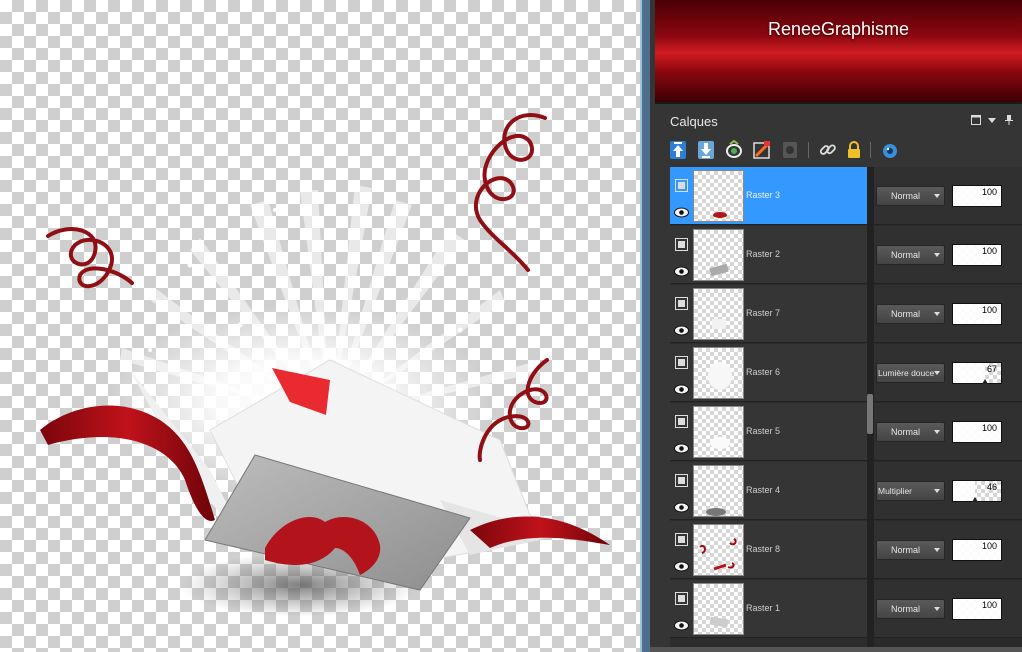 Image resolution: width=1022 pixels, height=652 pixels. Describe the element at coordinates (828, 150) in the screenshot. I see `link-icon` at that location.